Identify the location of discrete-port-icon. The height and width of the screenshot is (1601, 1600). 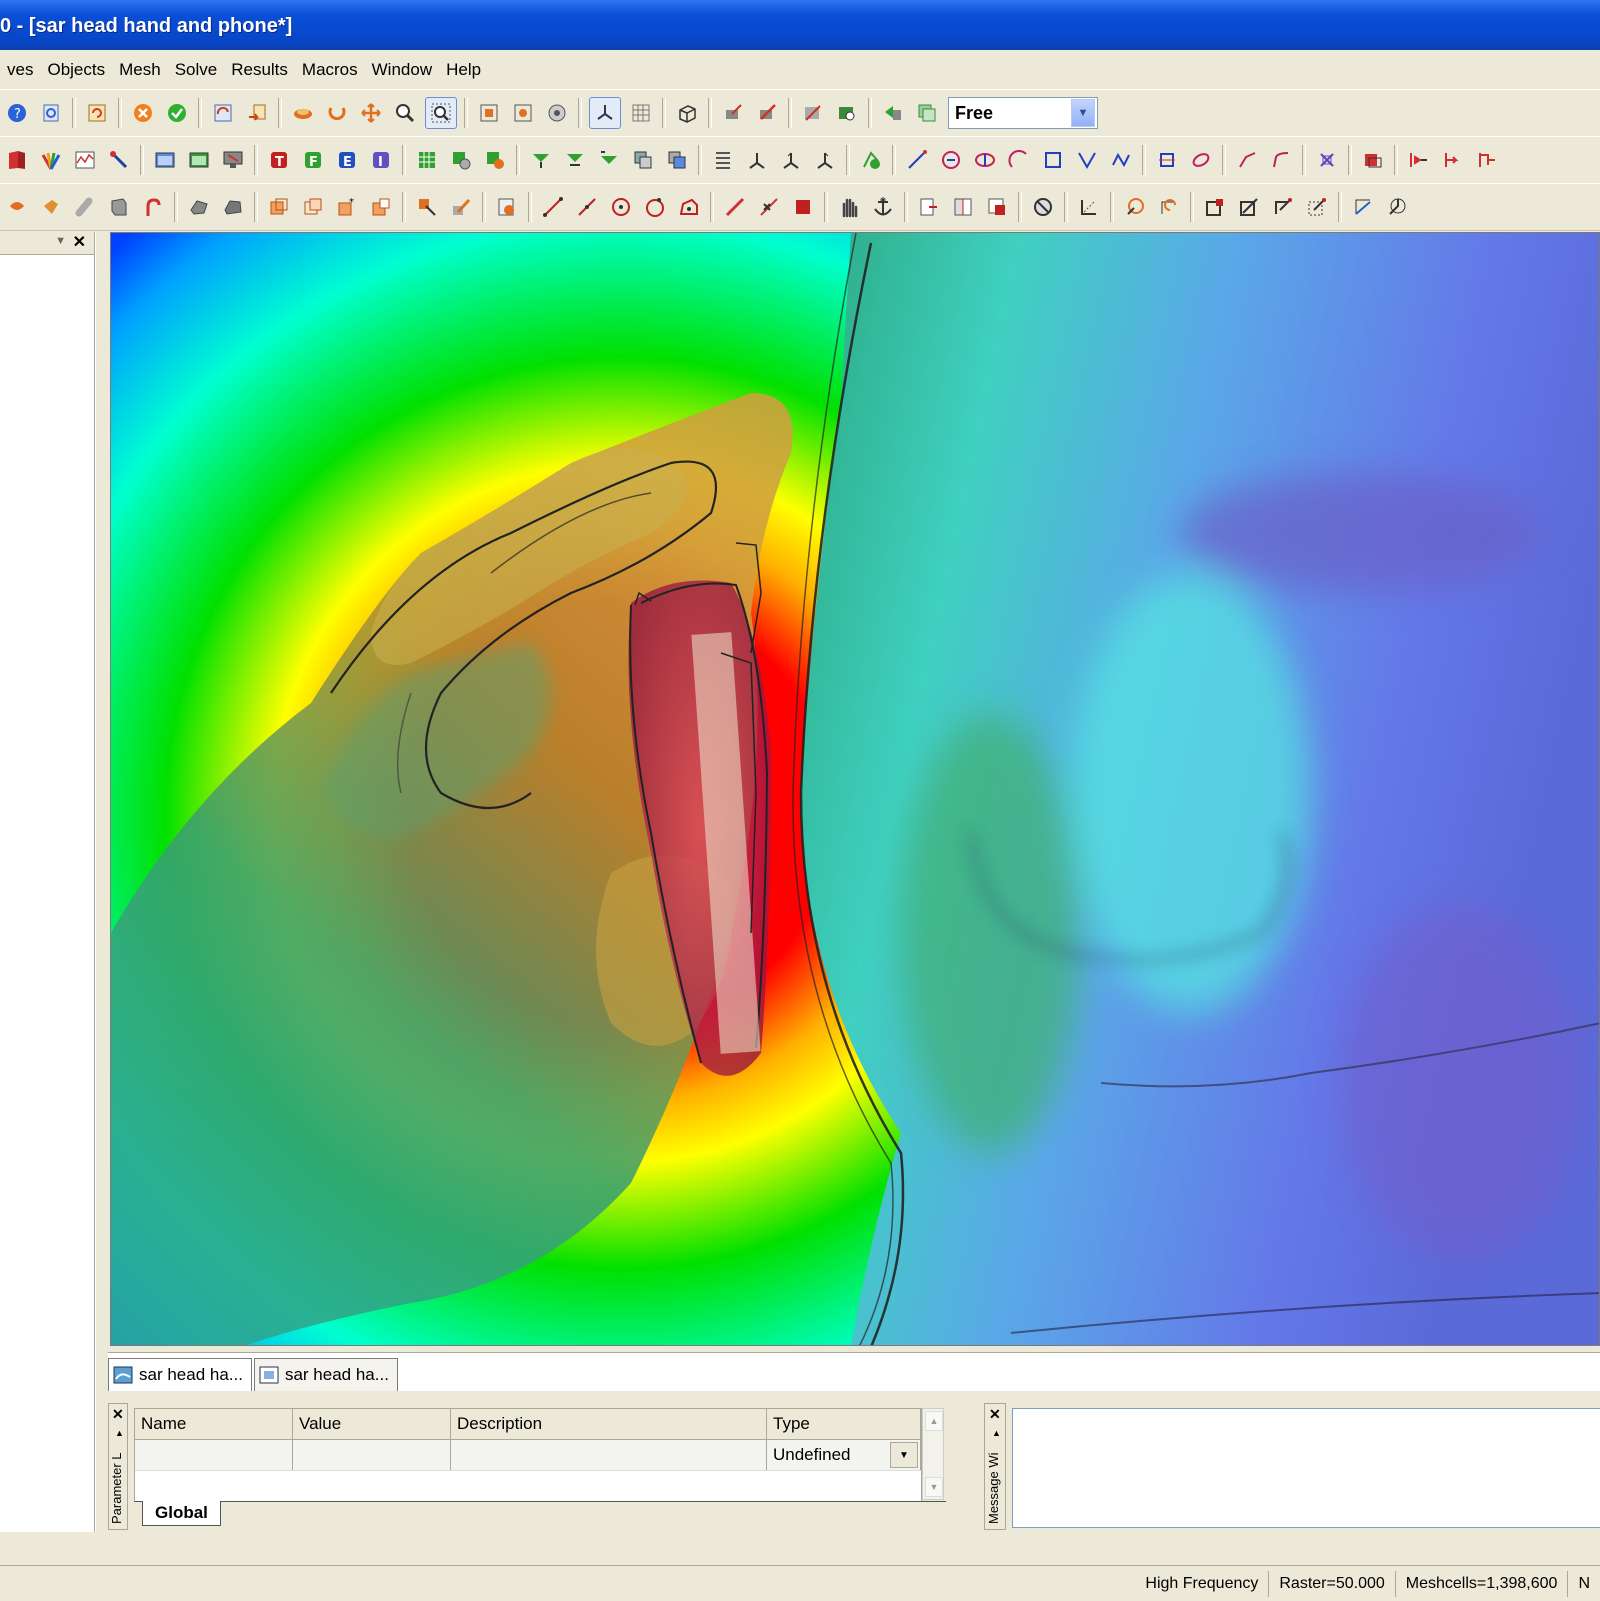
(609, 160).